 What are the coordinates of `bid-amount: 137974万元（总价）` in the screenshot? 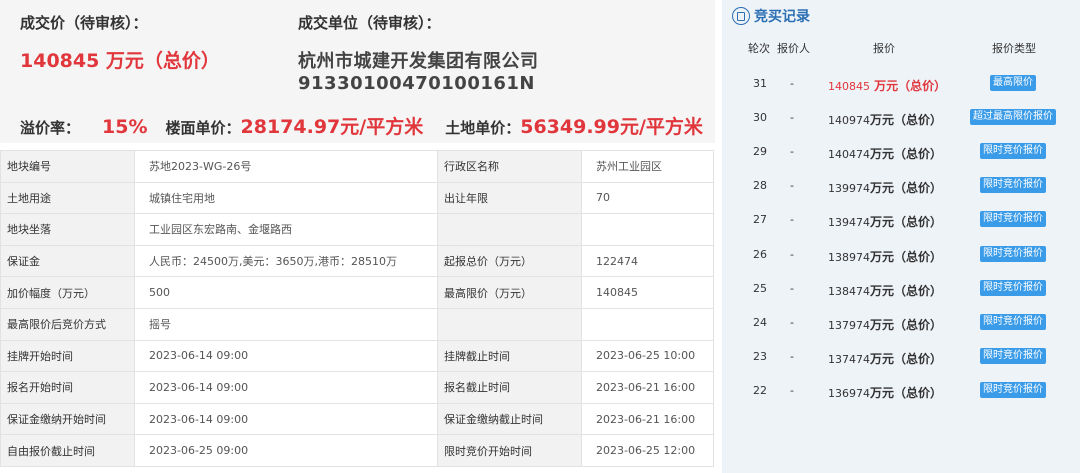 It's located at (885, 324).